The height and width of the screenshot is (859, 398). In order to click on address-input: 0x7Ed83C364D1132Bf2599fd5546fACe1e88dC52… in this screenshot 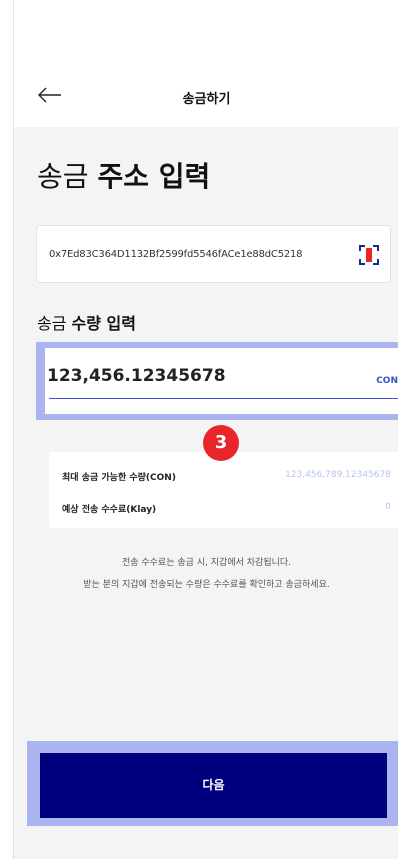, I will do `click(213, 254)`.